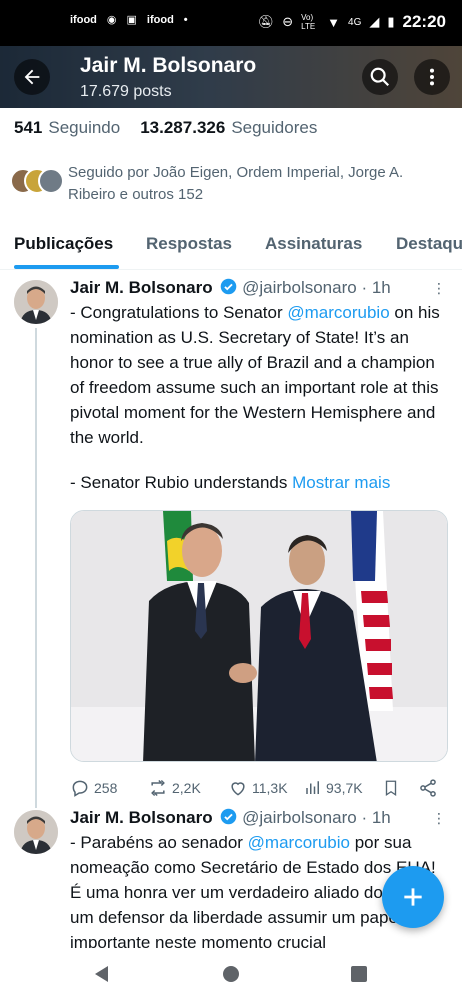 Image resolution: width=462 pixels, height=1000 pixels. What do you see at coordinates (359, 974) in the screenshot?
I see `nav-recents-icon` at bounding box center [359, 974].